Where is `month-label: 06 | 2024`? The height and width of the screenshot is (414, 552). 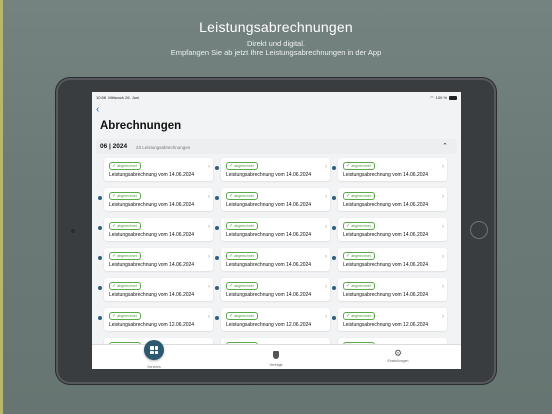 month-label: 06 | 2024 is located at coordinates (114, 146).